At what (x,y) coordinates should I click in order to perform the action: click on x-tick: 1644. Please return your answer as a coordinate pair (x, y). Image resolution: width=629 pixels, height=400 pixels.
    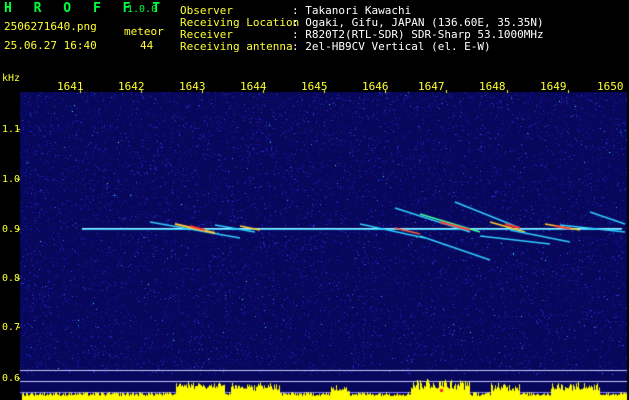
    Looking at the image, I should click on (253, 86).